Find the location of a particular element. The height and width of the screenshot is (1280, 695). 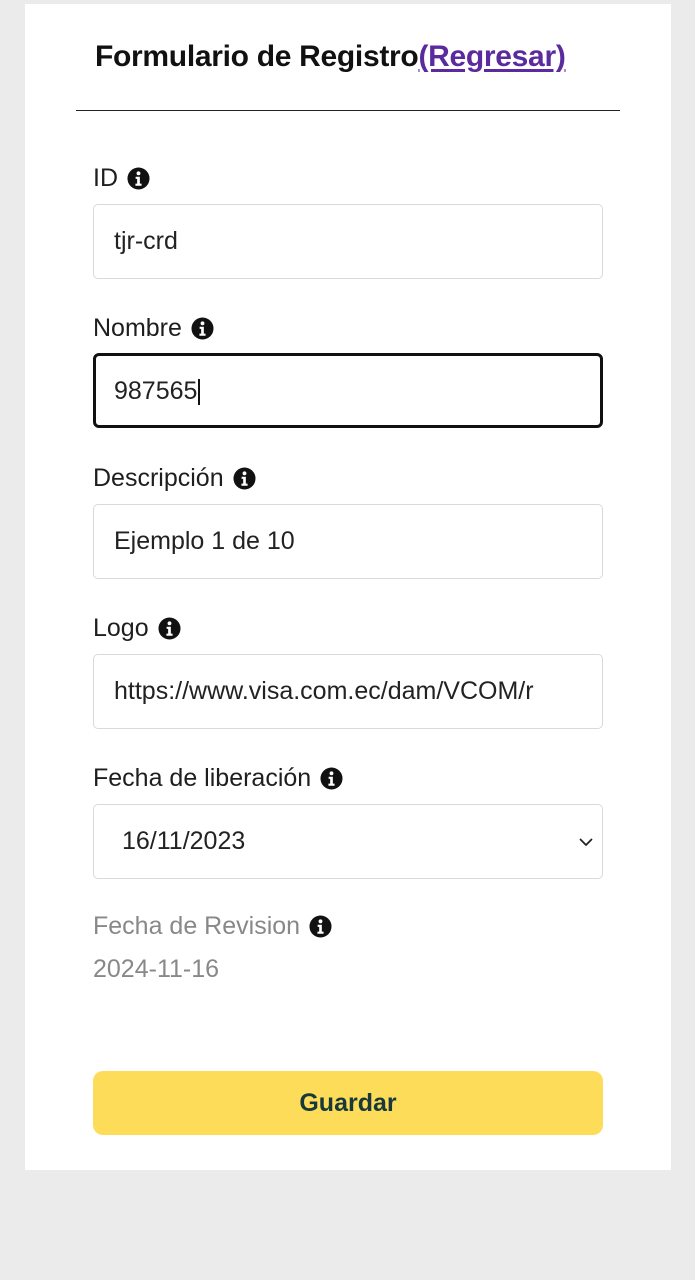

fecha-liberacion-select: 16/11/2023 is located at coordinates (348, 841).